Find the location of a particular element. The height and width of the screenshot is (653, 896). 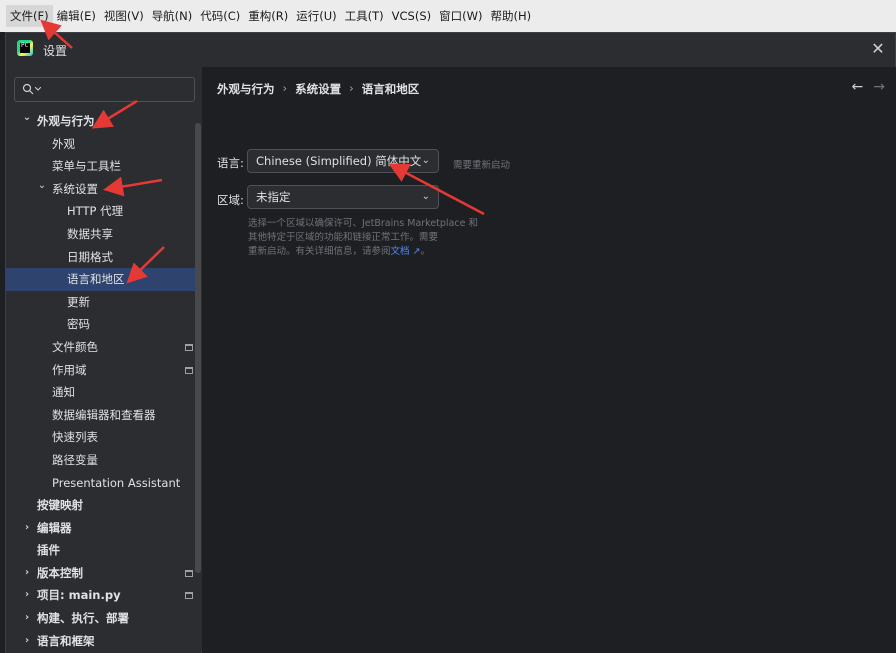

tree-item-label: HTTP 代理 is located at coordinates (95, 211).